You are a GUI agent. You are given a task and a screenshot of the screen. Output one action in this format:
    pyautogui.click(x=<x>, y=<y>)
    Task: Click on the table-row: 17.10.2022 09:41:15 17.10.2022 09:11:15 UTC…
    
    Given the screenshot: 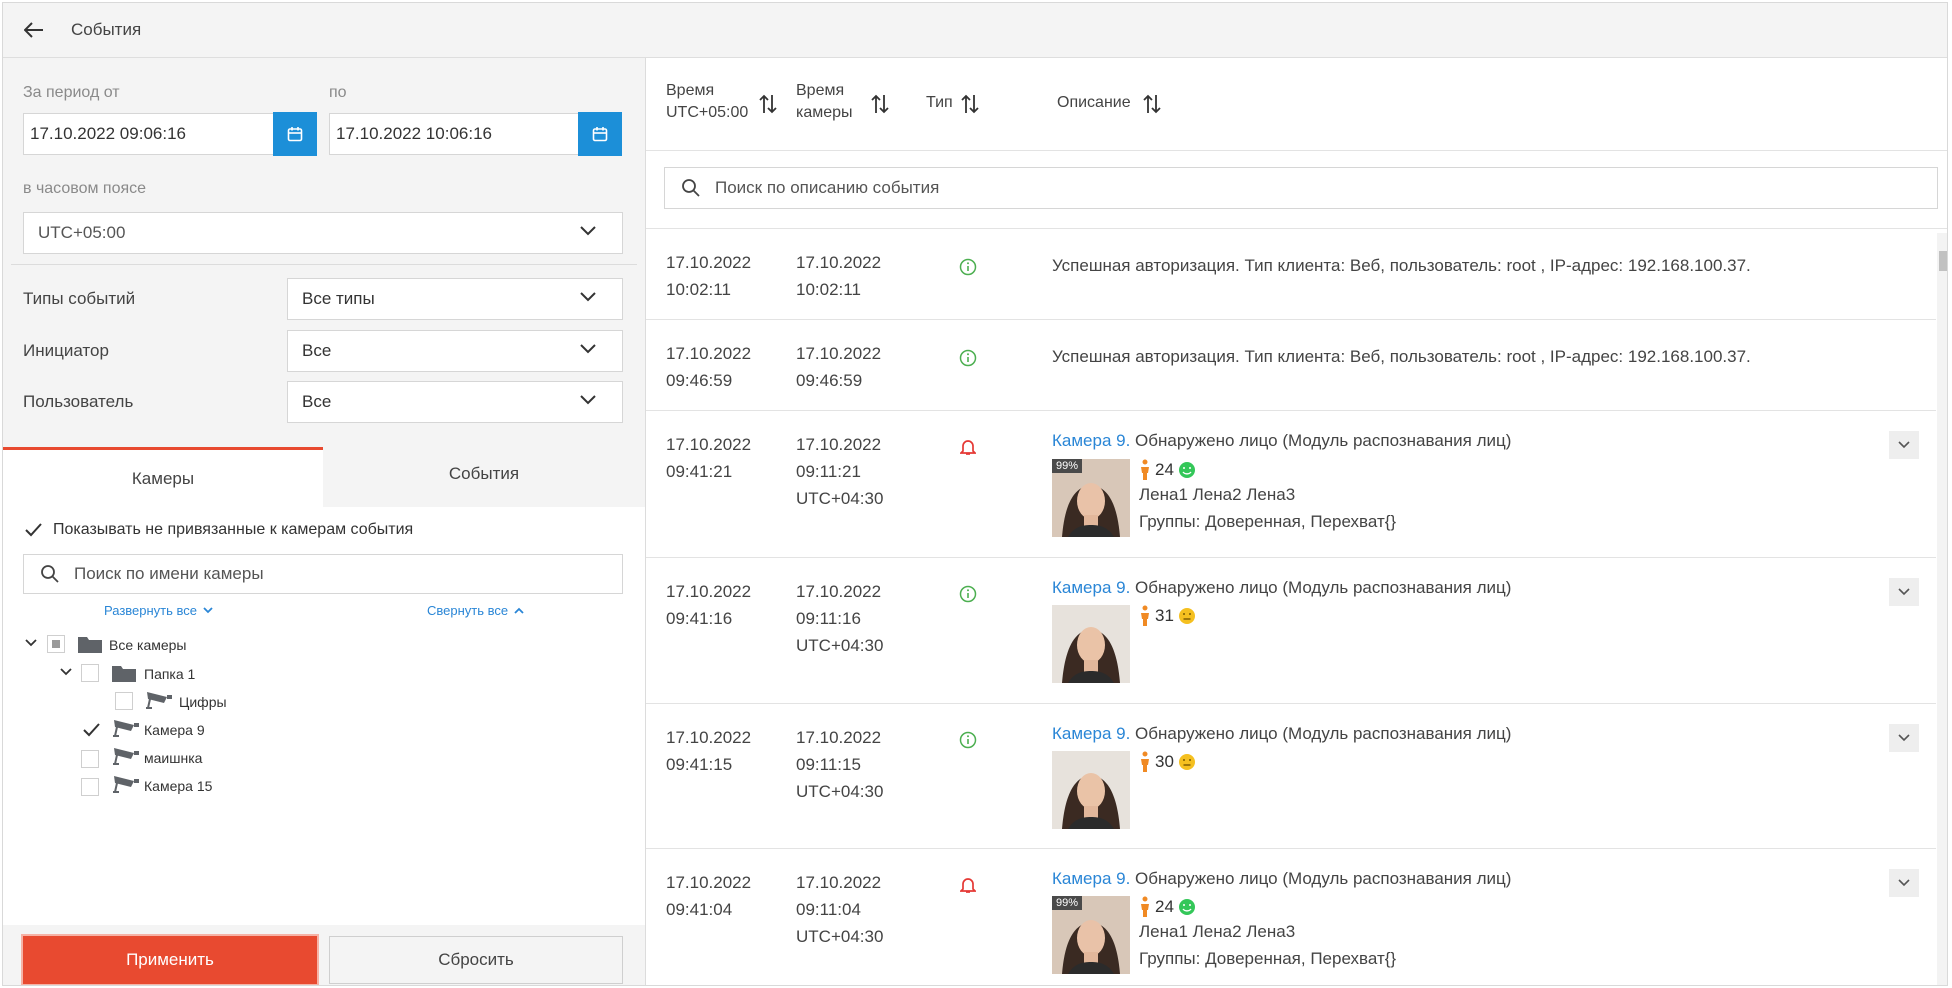 What is the action you would take?
    pyautogui.click(x=1291, y=776)
    